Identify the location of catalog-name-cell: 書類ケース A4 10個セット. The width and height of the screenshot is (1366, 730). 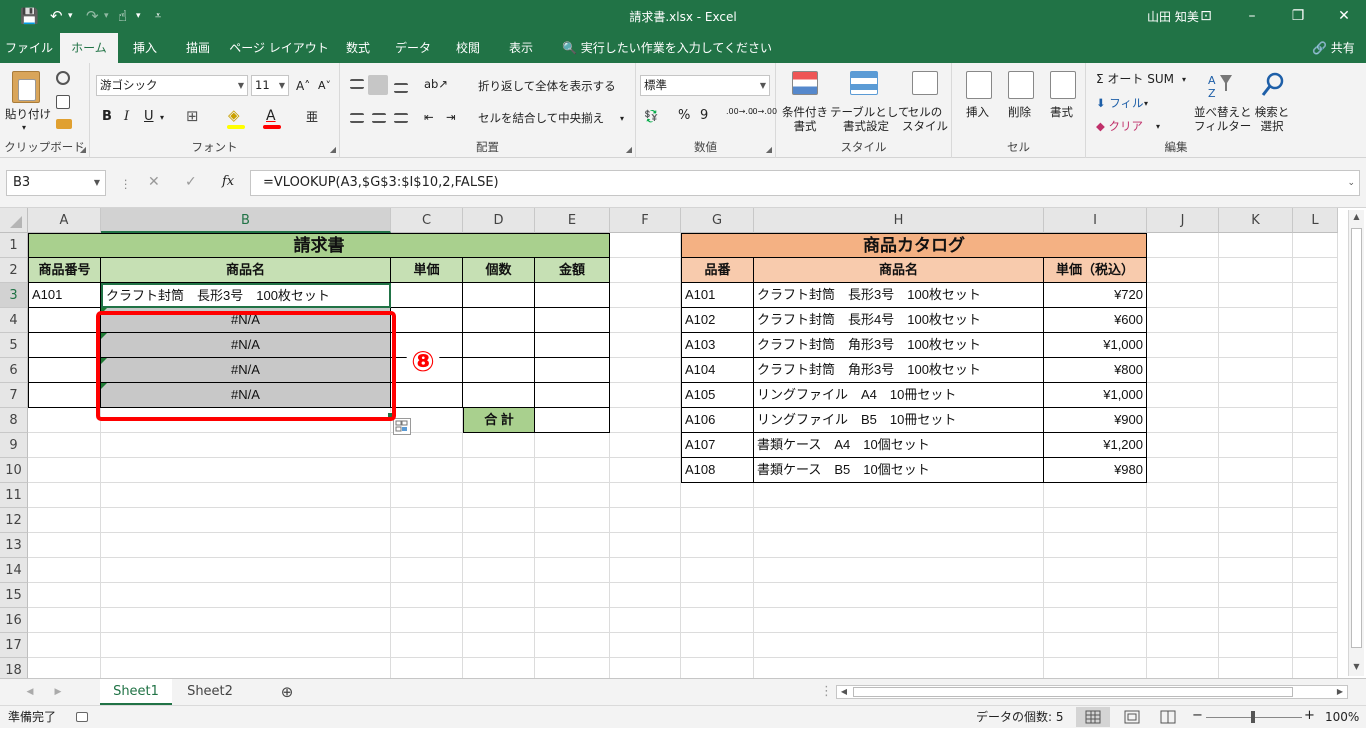
(899, 445).